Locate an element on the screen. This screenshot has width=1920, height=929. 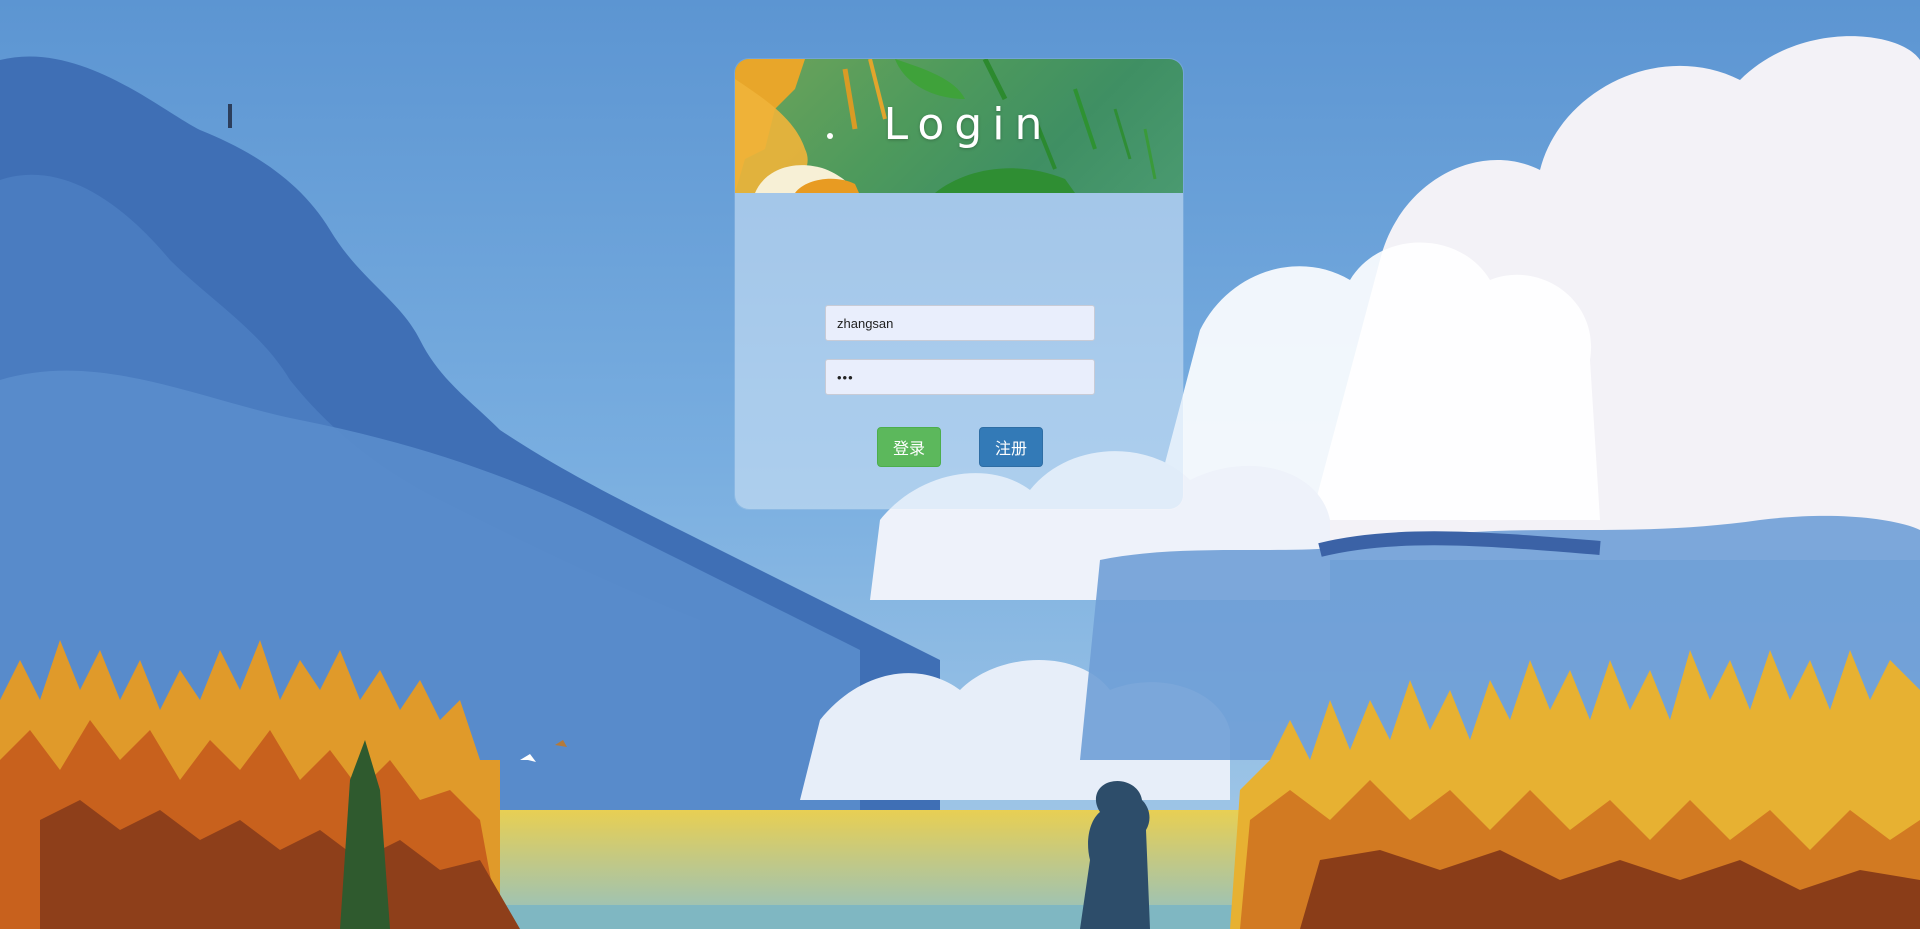
login-card: Login 登录 注册 is located at coordinates (959, 284).